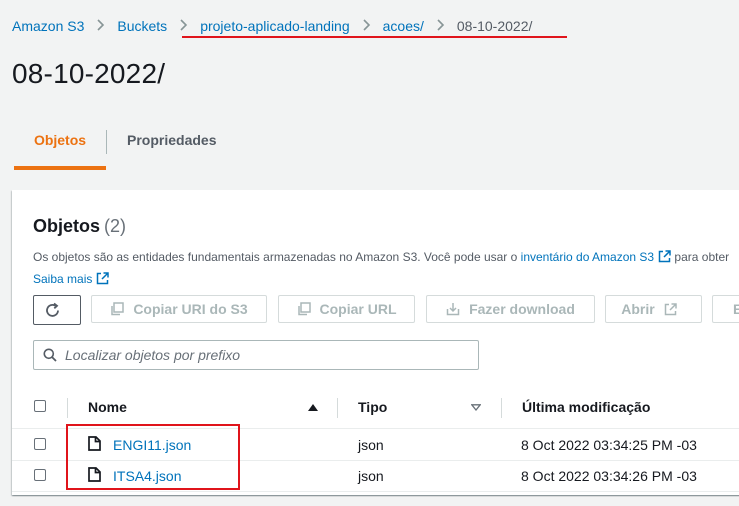 The height and width of the screenshot is (506, 739). Describe the element at coordinates (115, 226) in the screenshot. I see `object-count: (2)` at that location.